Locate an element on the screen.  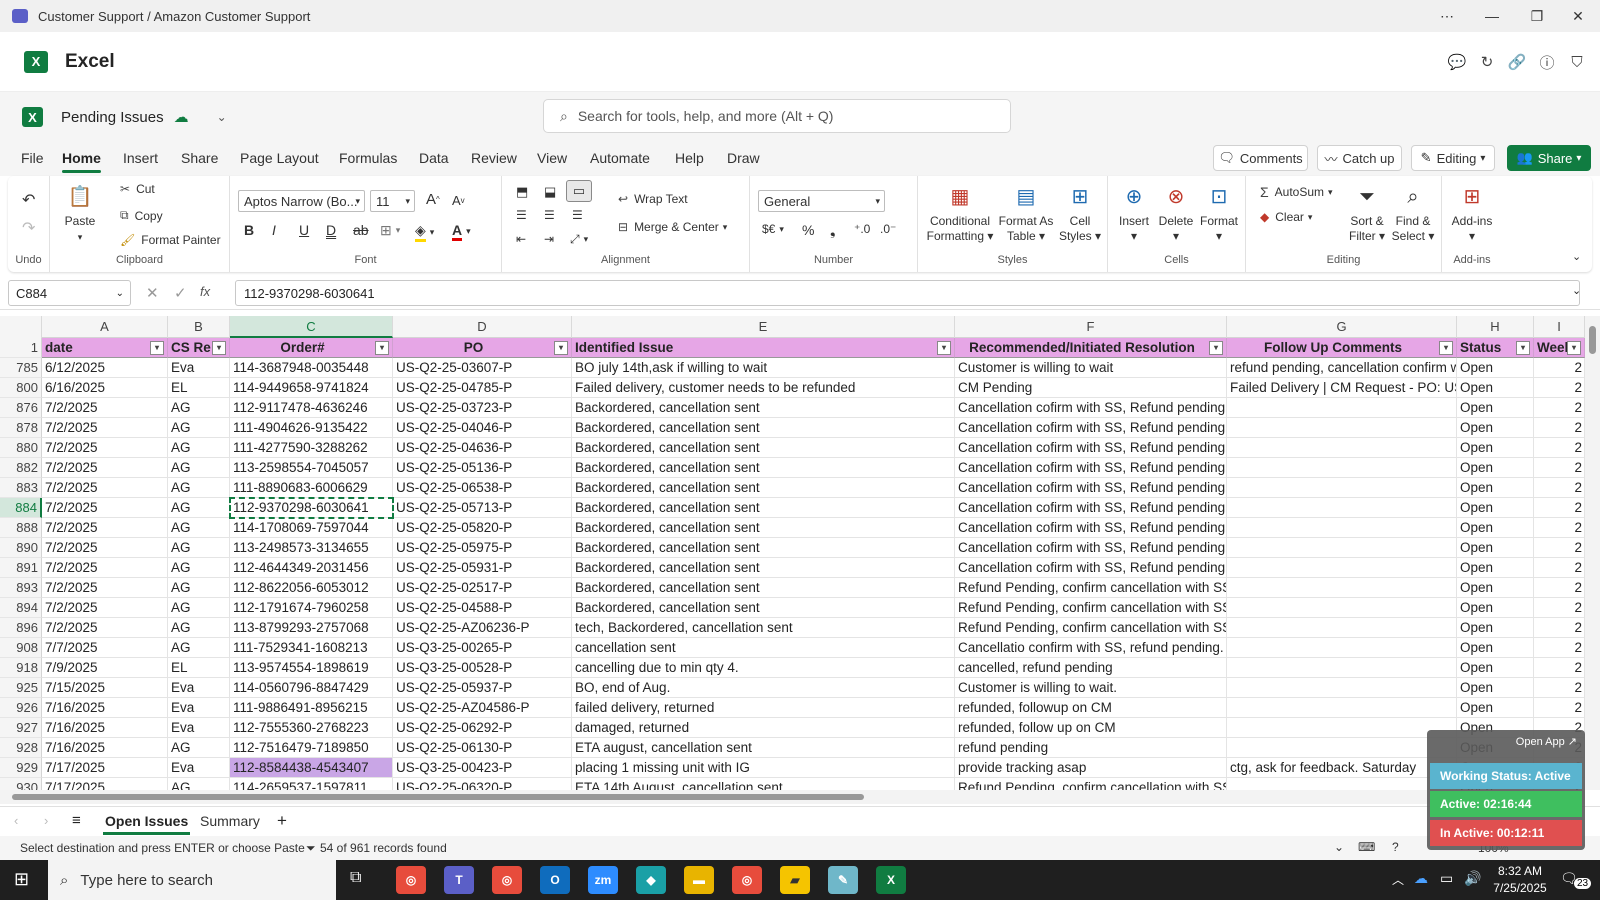
cell-po: US-Q3-25-00423-P is located at coordinates (482, 768).